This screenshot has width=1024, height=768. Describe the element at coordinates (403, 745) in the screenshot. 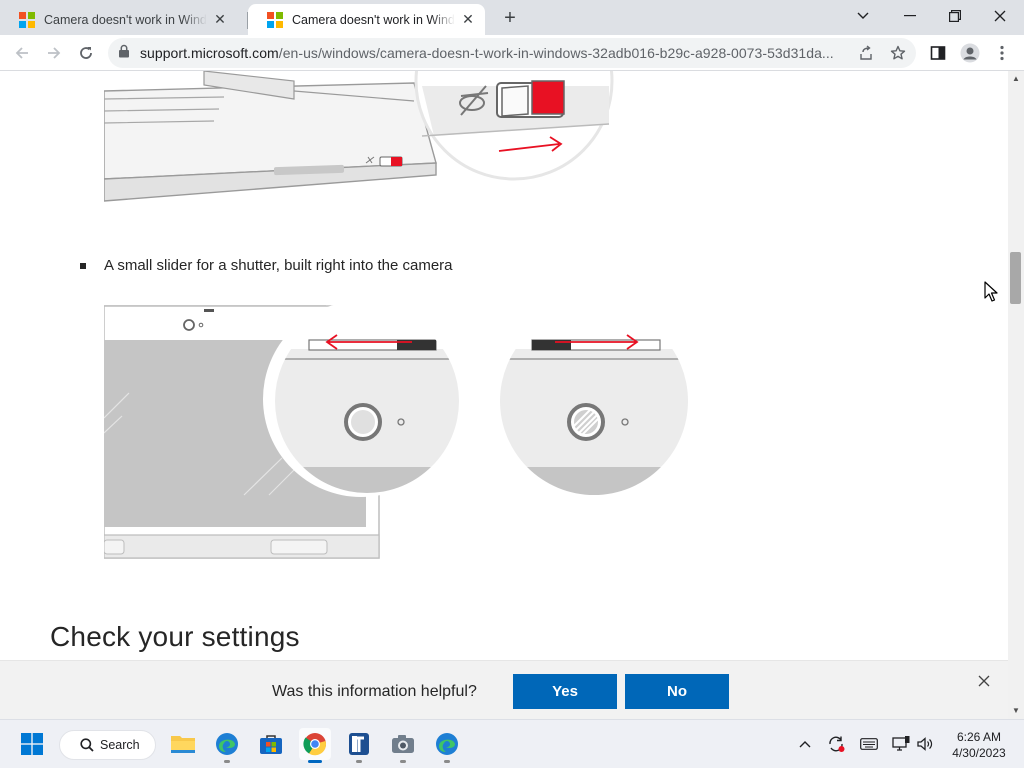

I see `camera-icon` at that location.